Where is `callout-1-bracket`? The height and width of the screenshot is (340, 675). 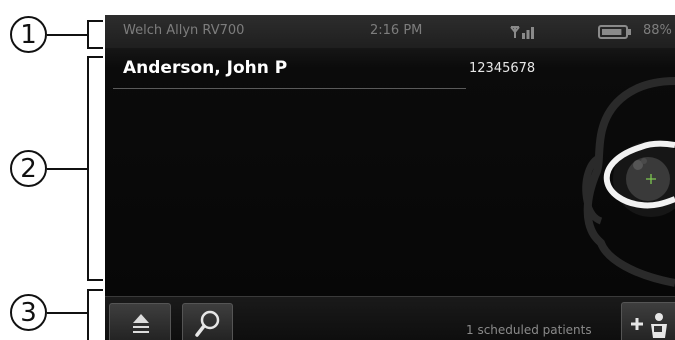 callout-1-bracket is located at coordinates (95, 34).